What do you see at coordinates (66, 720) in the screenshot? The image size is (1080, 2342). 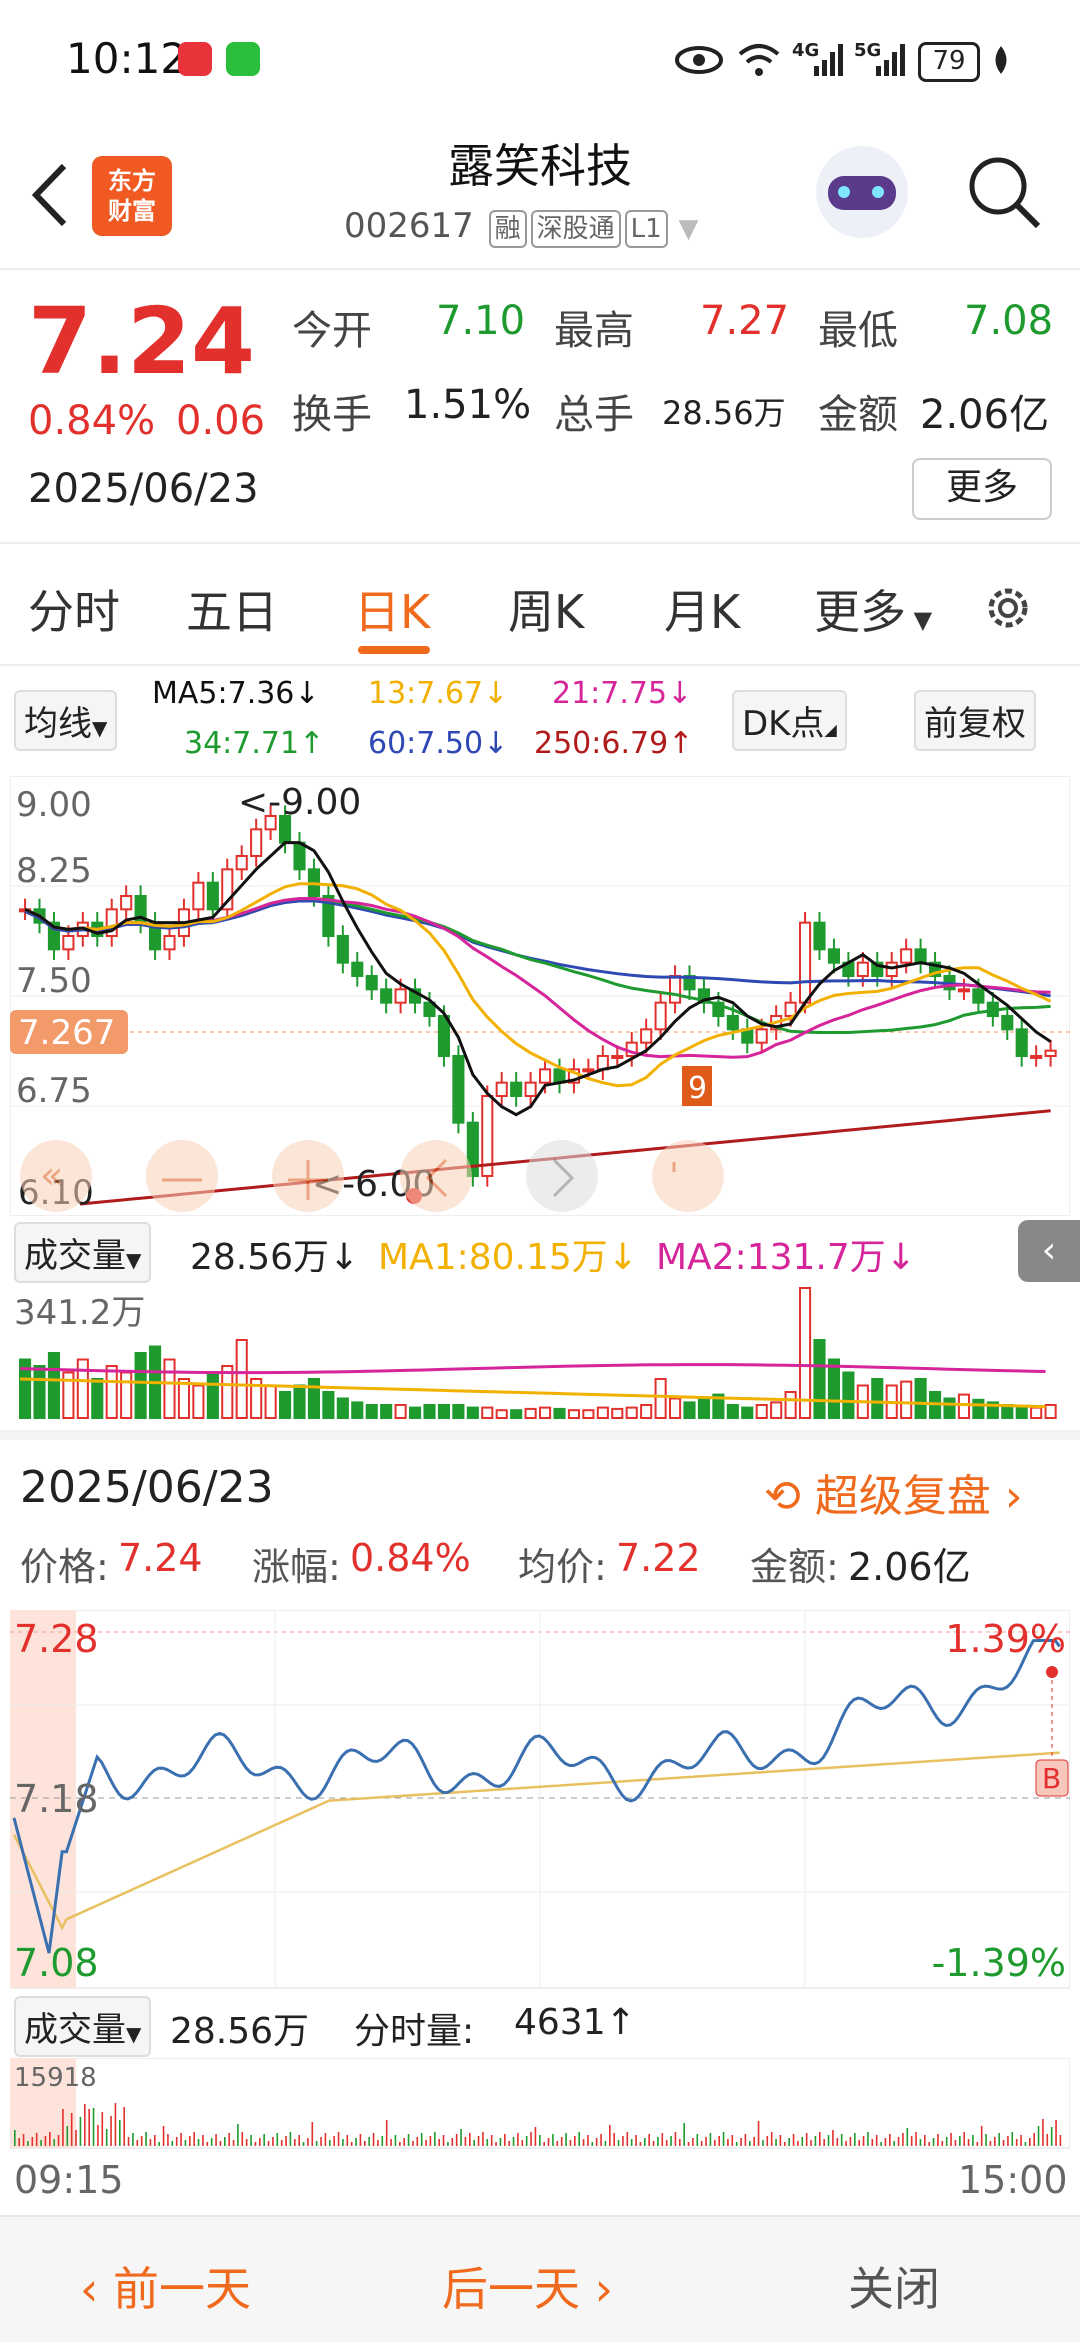 I see `ma-selector: 均线▼` at bounding box center [66, 720].